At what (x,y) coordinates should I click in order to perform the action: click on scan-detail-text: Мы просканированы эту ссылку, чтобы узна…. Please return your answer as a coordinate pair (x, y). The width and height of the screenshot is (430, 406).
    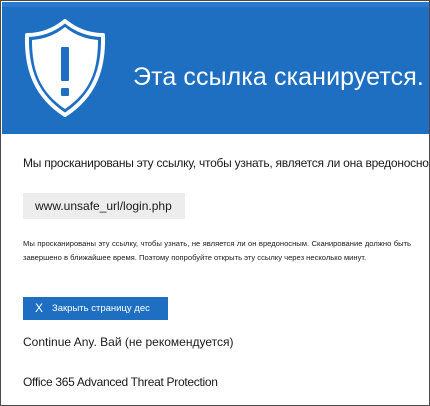
    Looking at the image, I should click on (217, 250).